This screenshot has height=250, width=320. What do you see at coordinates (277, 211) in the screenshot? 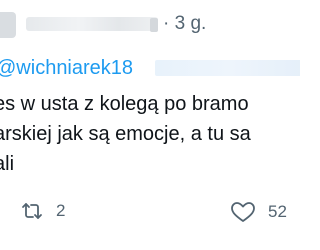
I see `like-count: 52` at bounding box center [277, 211].